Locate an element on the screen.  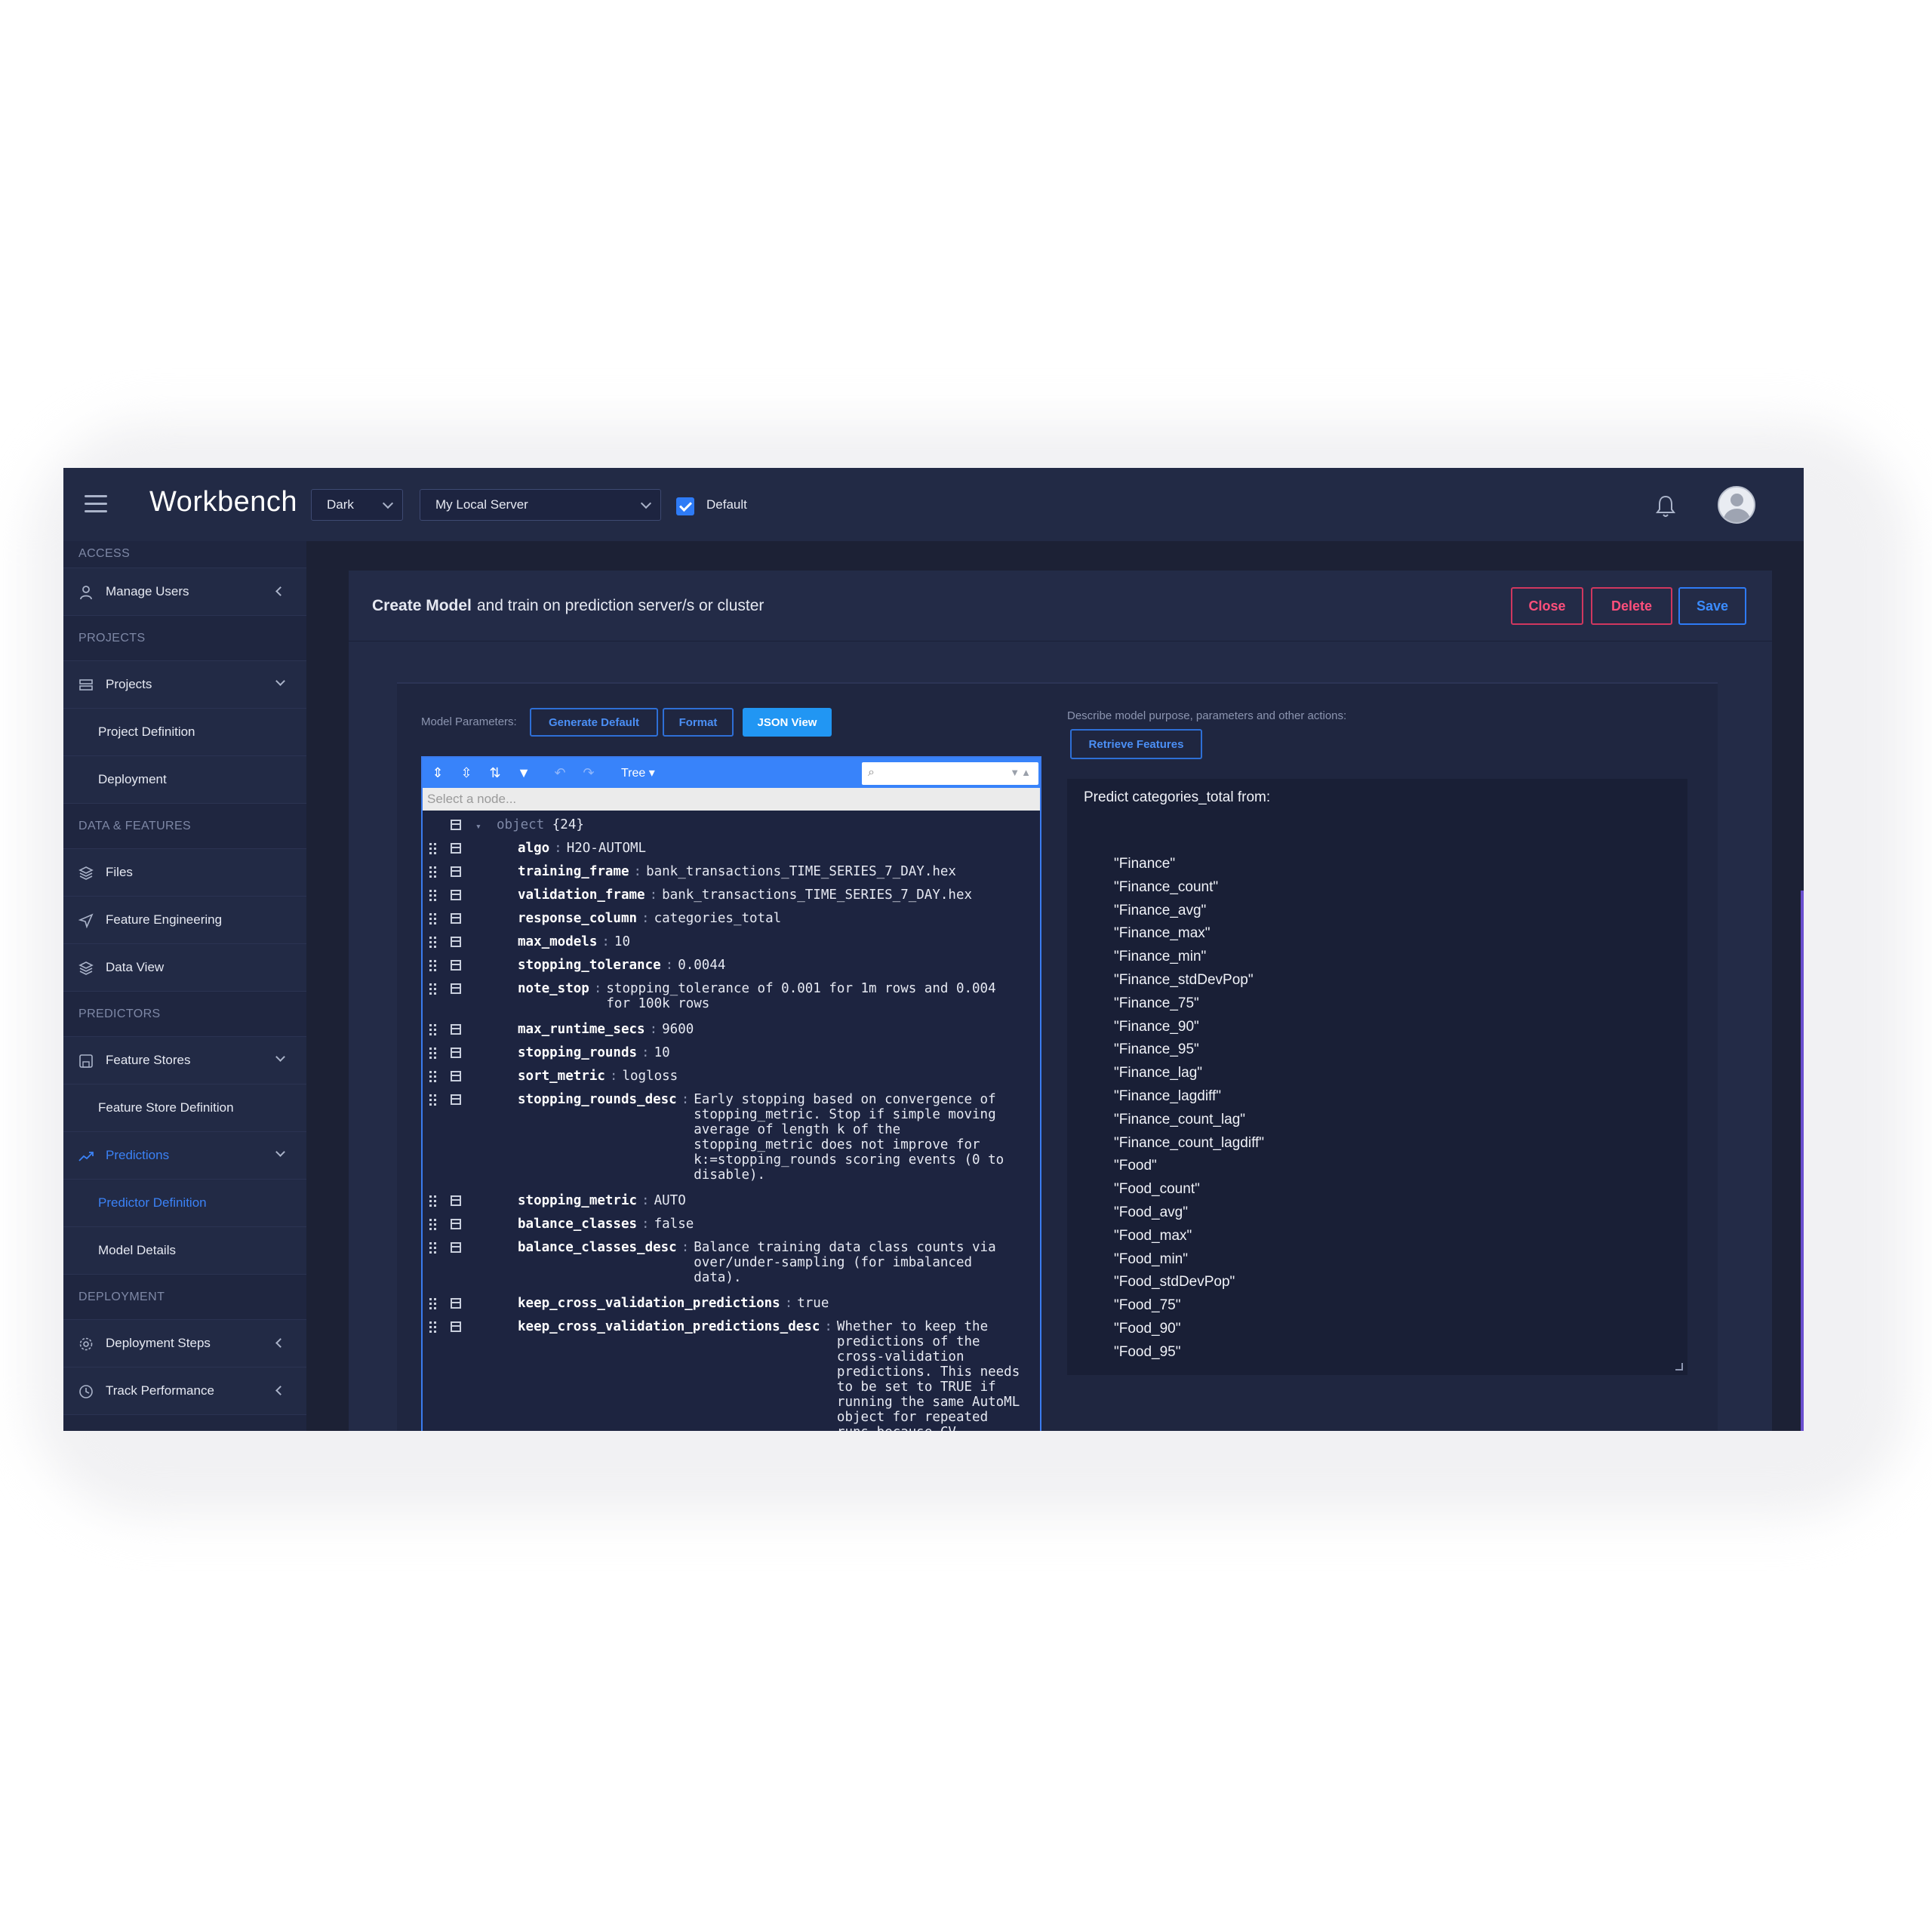
sidebar-item-predictor-definition: Predictor Definition is located at coordinates (184, 1203).